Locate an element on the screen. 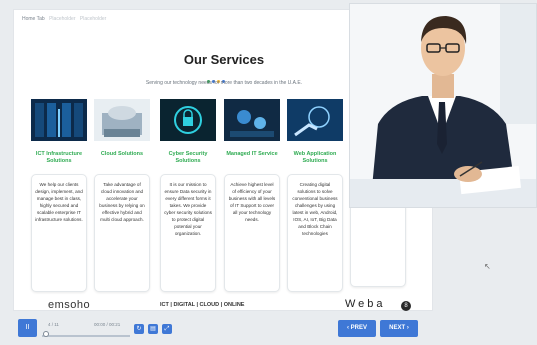 The image size is (537, 345). footer-brand-left: emsoho is located at coordinates (69, 305).